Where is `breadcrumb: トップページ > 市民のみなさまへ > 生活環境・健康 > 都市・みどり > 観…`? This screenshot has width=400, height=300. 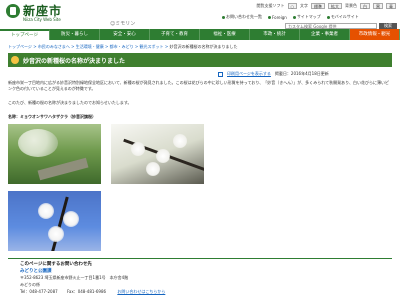
breadcrumb: トップページ > 市民のみなさまへ > 生活環境・健康 > 都市・みどり > 観… is located at coordinates (123, 46).